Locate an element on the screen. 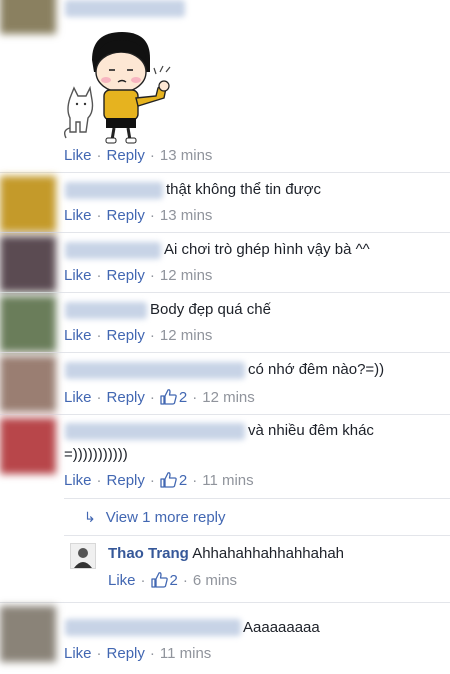 This screenshot has height=674, width=450. comment-text-line-1: và nhiều đêm khác is located at coordinates (311, 430).